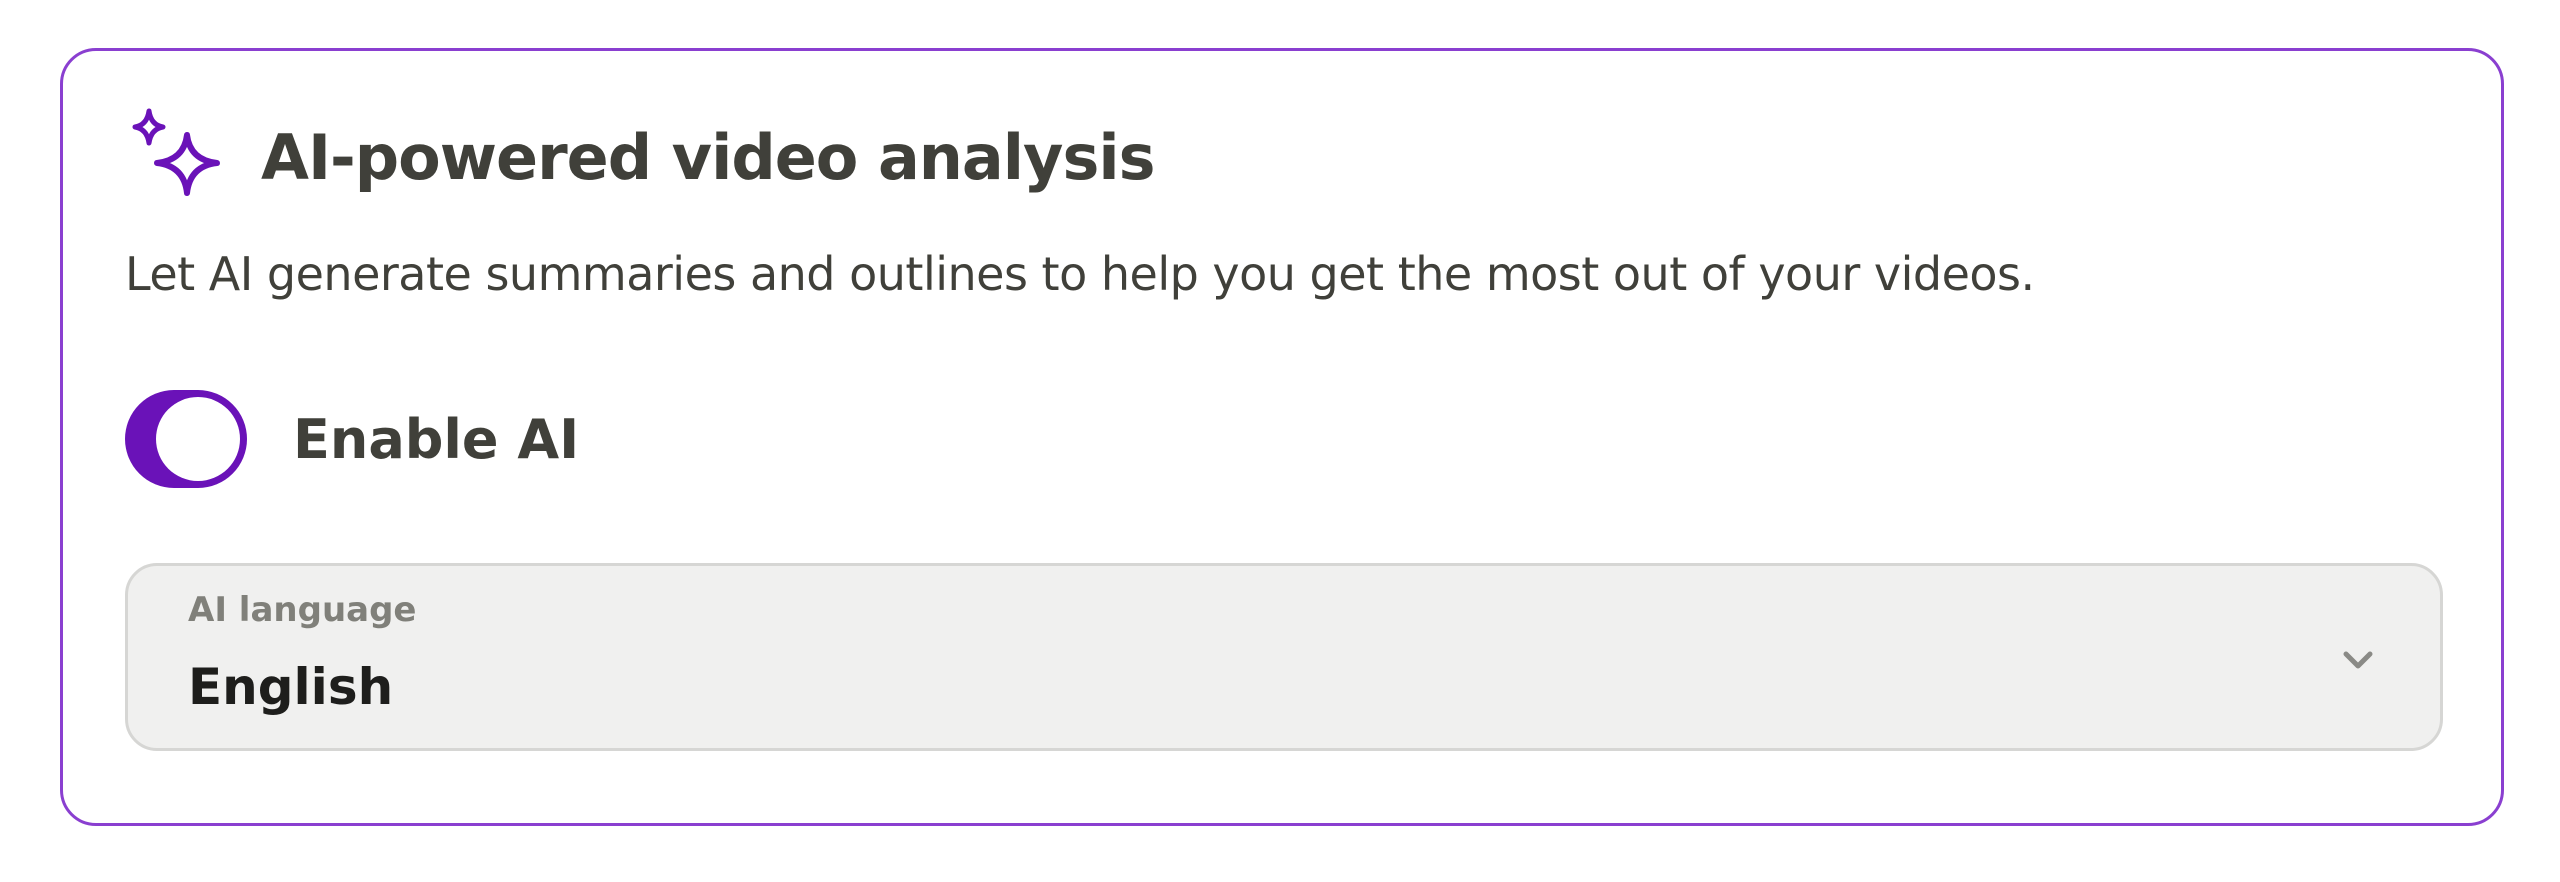  Describe the element at coordinates (198, 439) in the screenshot. I see `toggle-knob` at that location.